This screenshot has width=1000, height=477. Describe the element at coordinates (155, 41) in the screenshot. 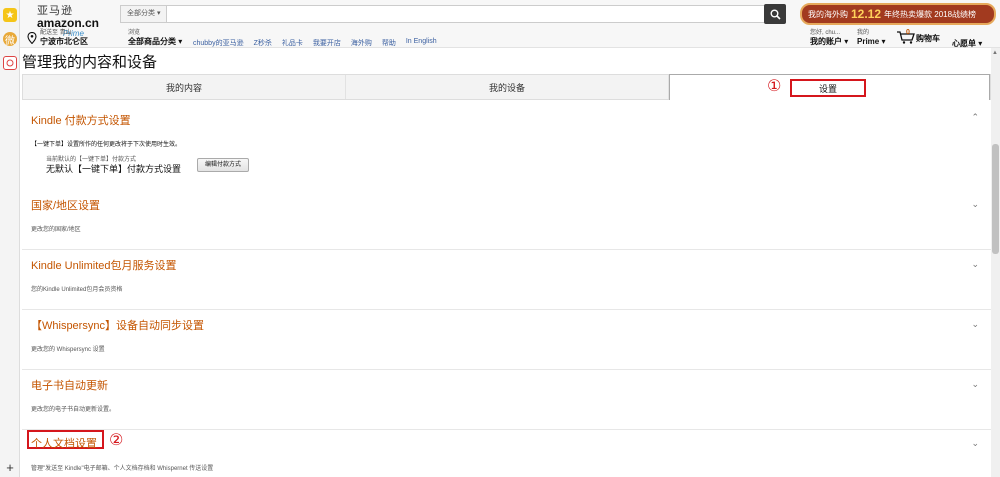

I see `shopcat-line2: 全部商品分类 ▾` at that location.